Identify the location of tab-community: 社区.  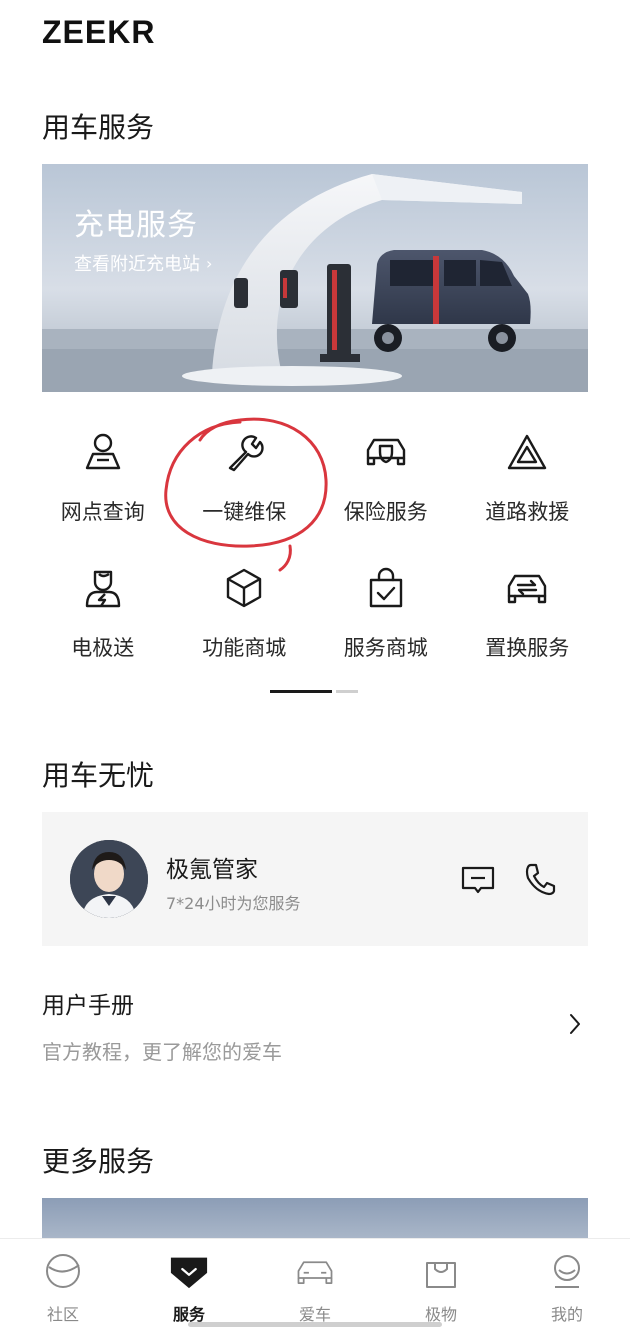
(63, 1284).